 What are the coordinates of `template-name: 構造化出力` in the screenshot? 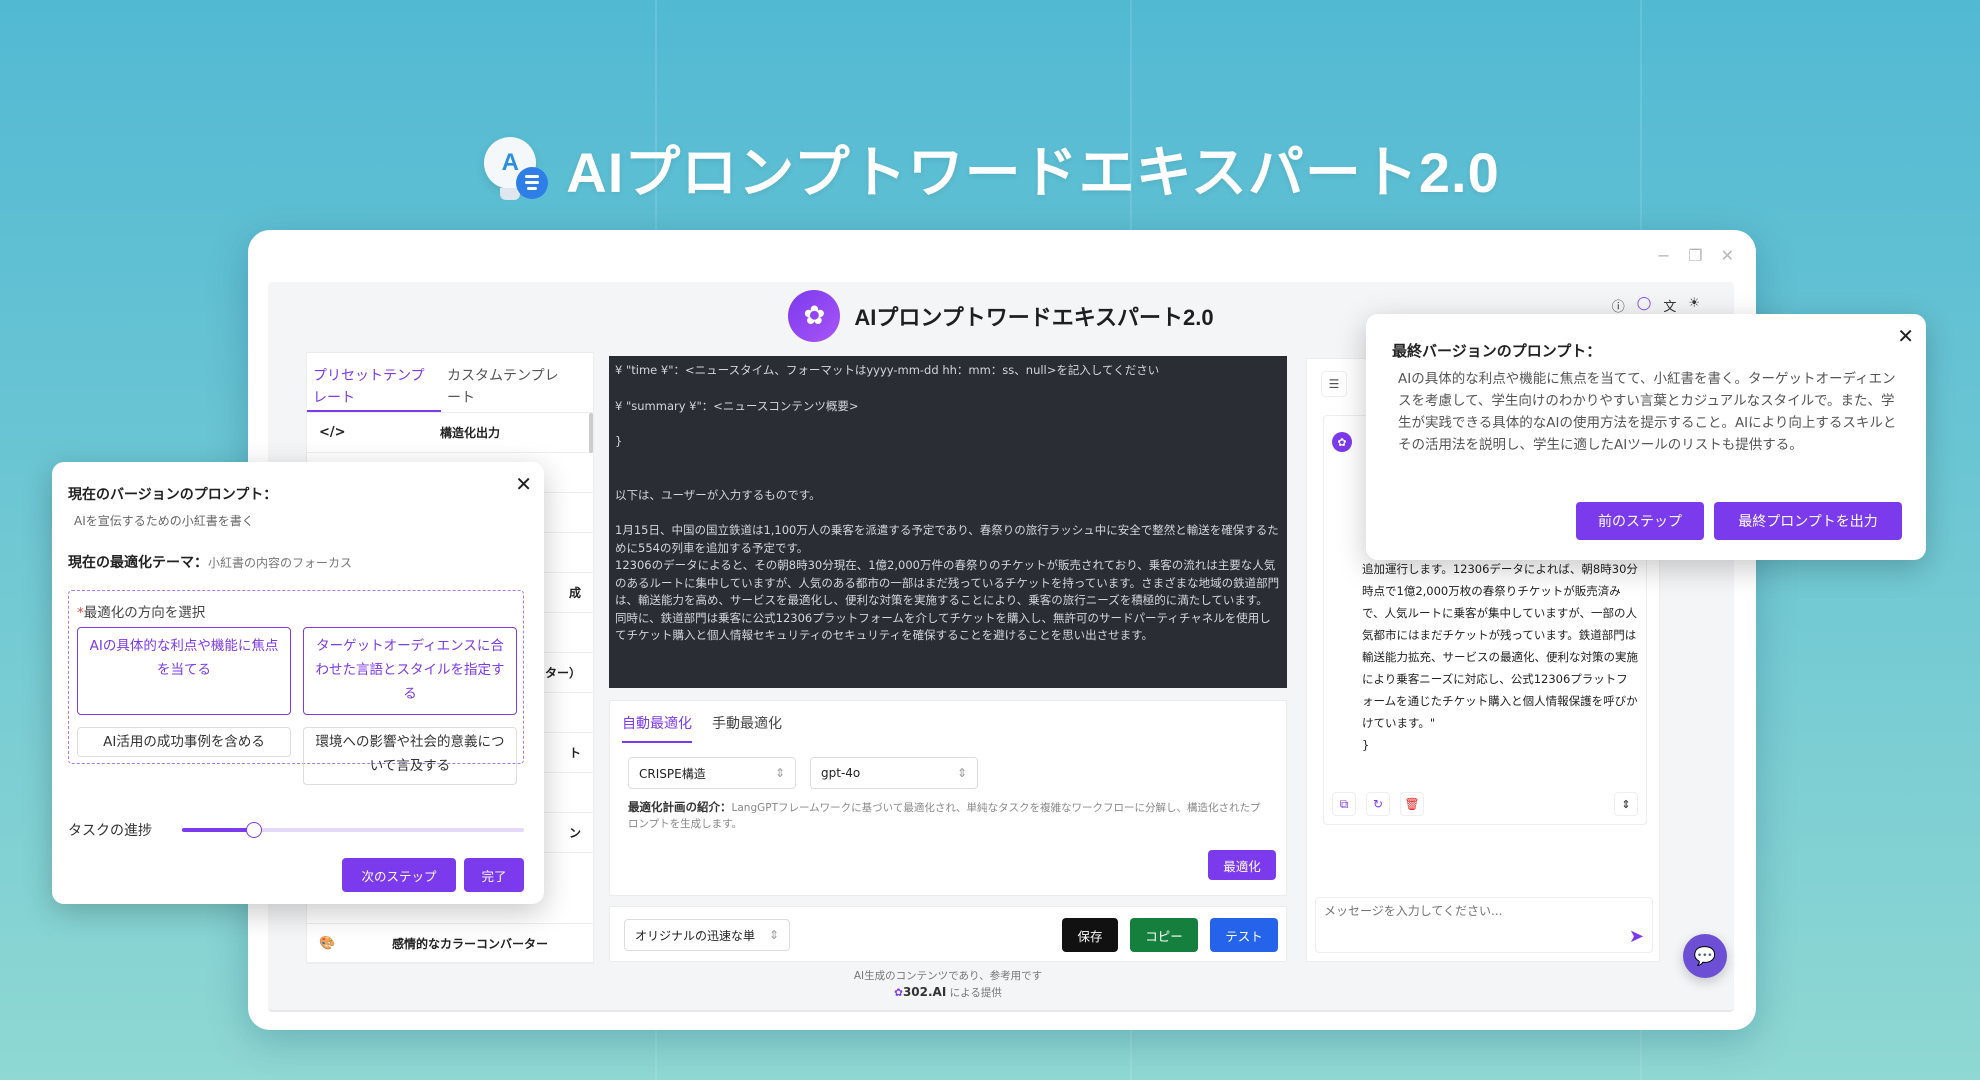 It's located at (469, 433).